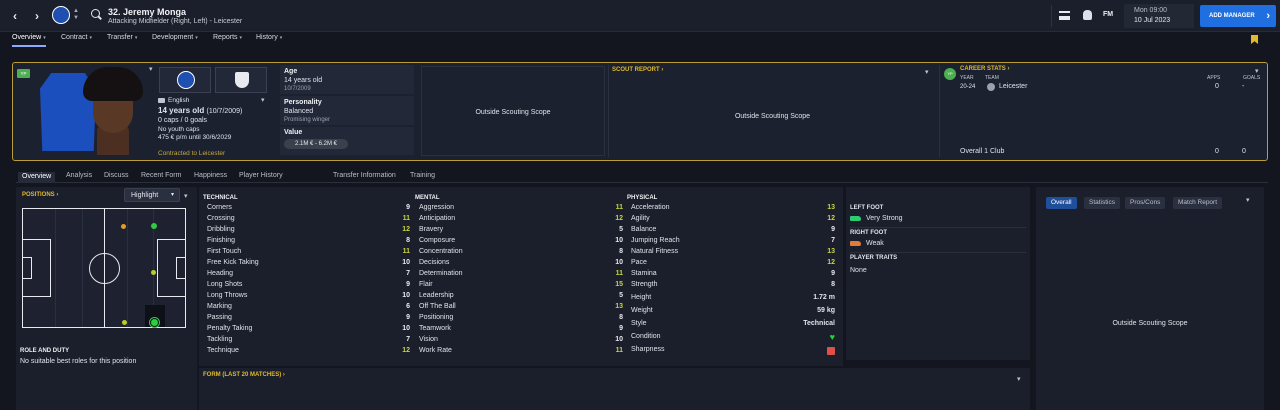 The width and height of the screenshot is (1280, 410). I want to click on attribute-row: Natural Fitness 13, so click(733, 253).